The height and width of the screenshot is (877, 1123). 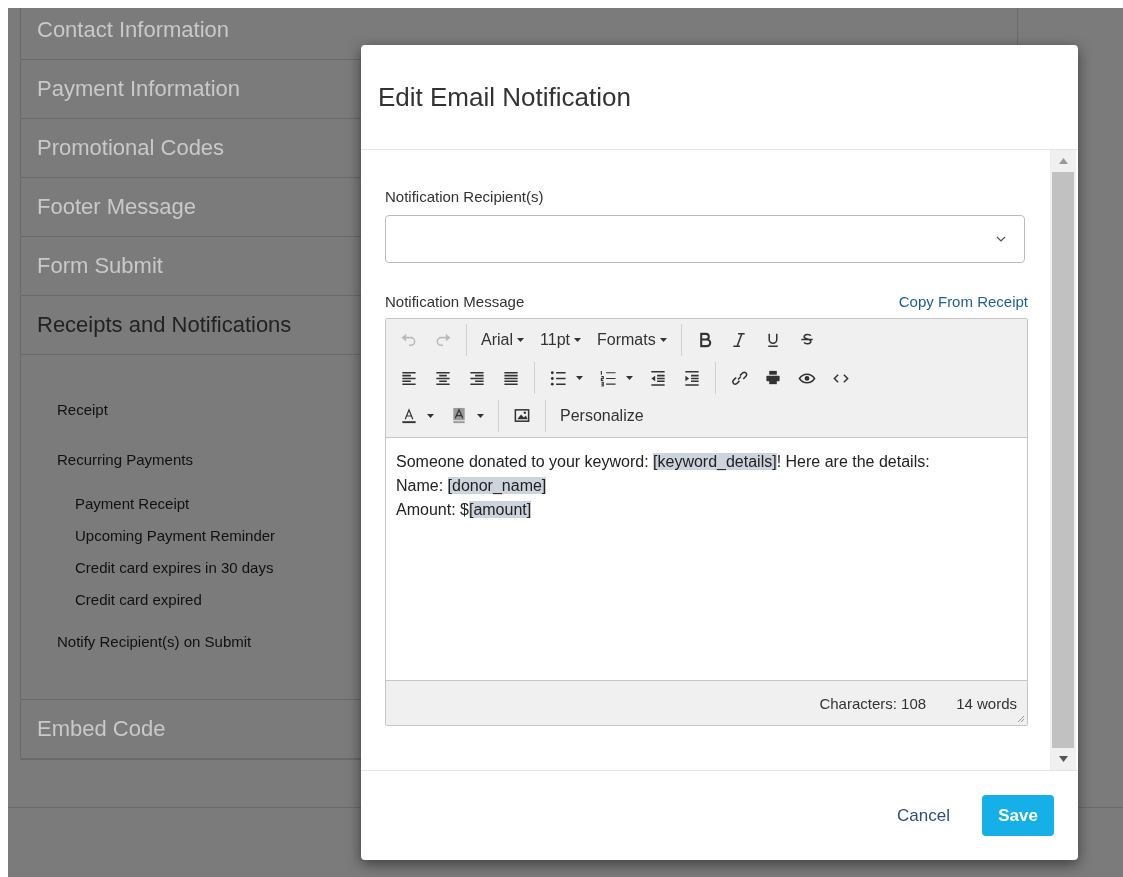 I want to click on indent-icon, so click(x=692, y=378).